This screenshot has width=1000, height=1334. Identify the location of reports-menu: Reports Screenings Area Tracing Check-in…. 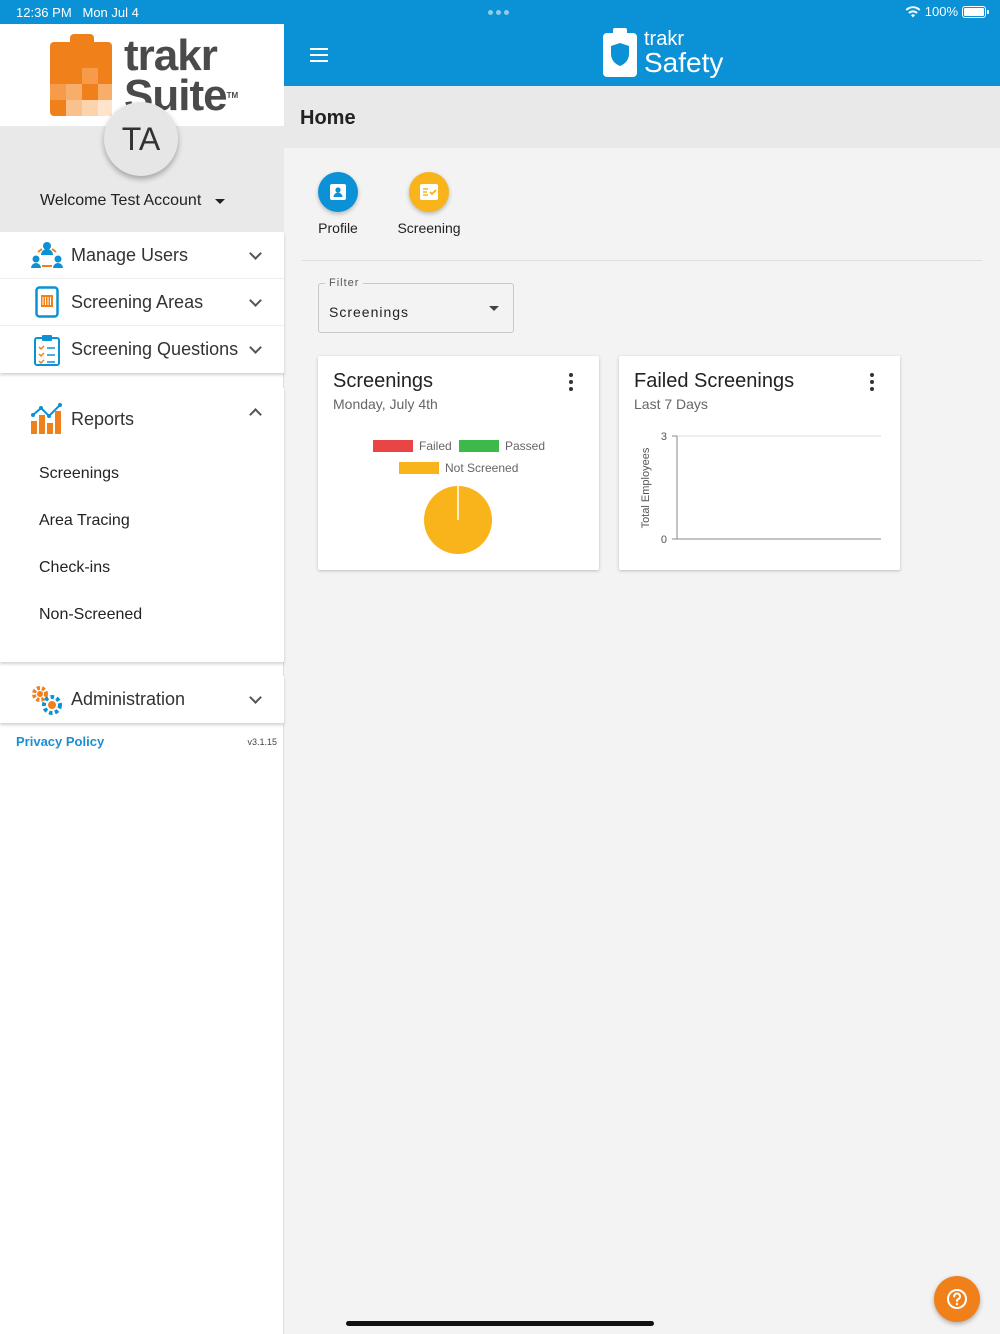
(142, 525).